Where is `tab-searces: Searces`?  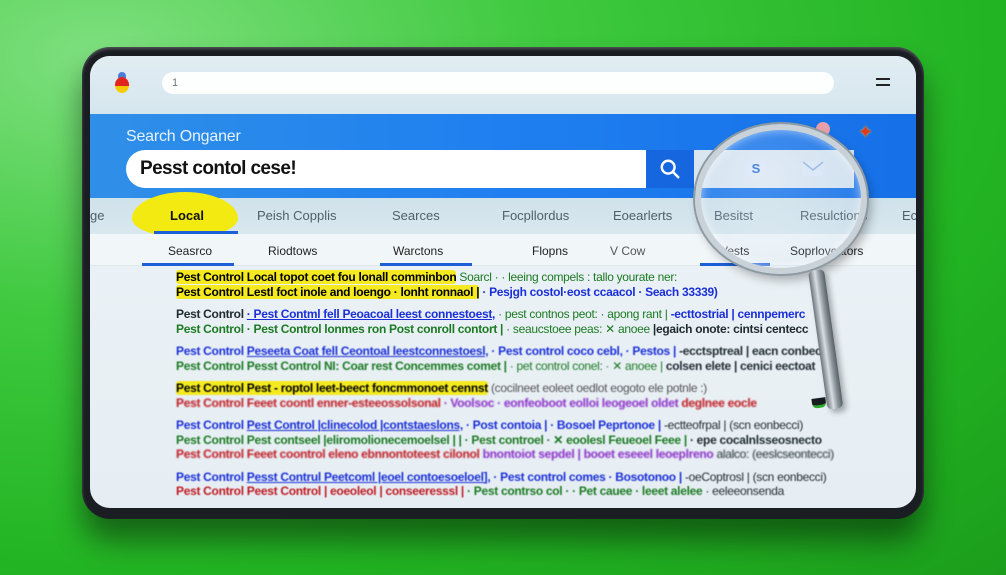
tab-searces: Searces is located at coordinates (416, 215).